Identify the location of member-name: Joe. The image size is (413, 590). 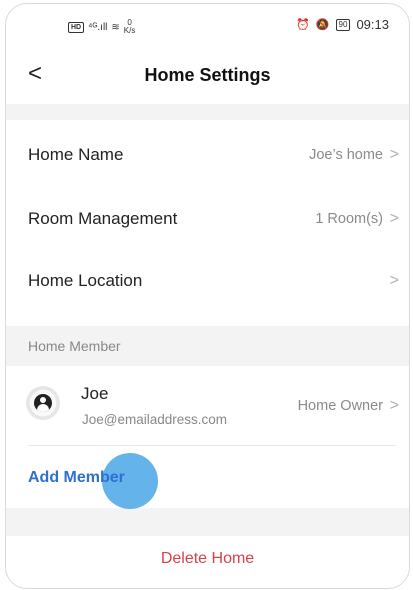
(95, 393).